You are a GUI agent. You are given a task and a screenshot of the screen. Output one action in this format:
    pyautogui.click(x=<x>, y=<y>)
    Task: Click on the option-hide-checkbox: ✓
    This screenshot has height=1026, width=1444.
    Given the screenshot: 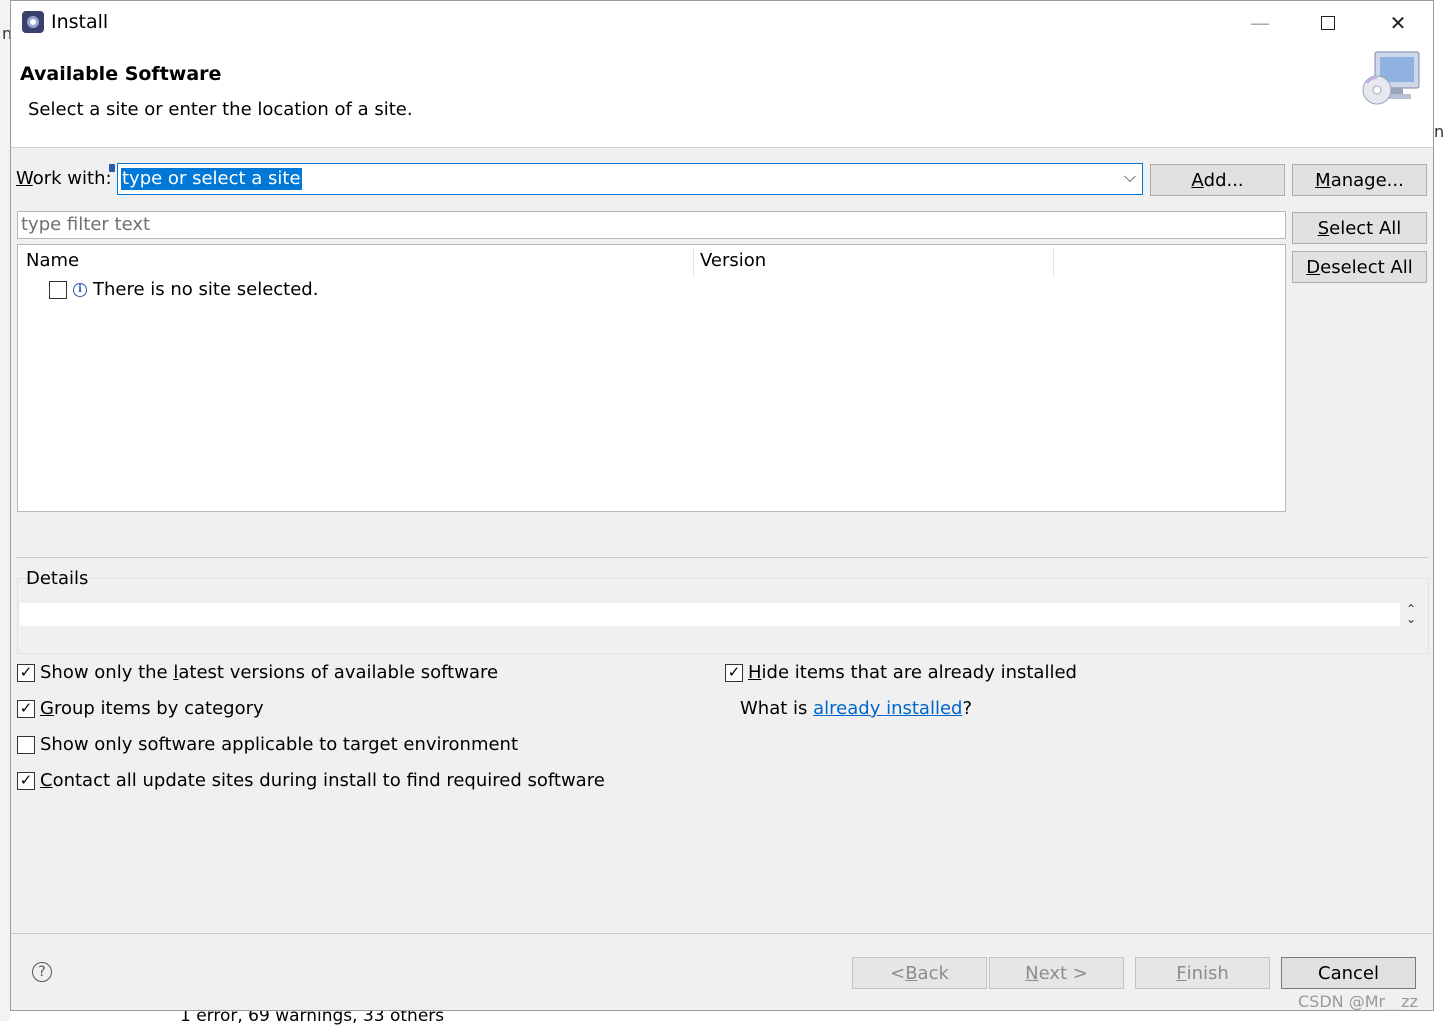 What is the action you would take?
    pyautogui.click(x=734, y=672)
    